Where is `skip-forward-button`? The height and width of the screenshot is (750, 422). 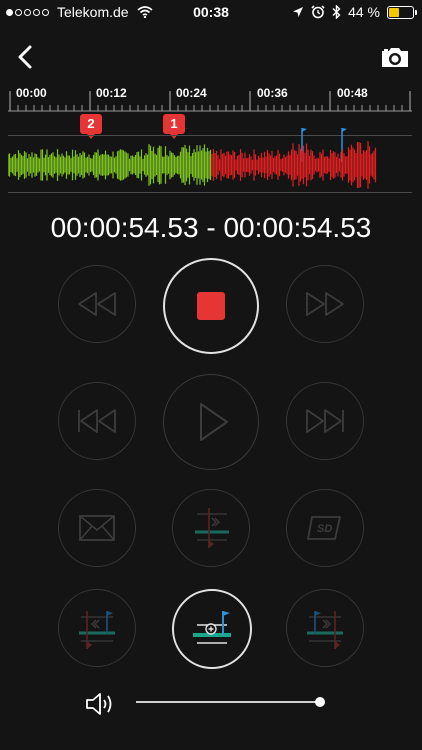 skip-forward-button is located at coordinates (325, 421).